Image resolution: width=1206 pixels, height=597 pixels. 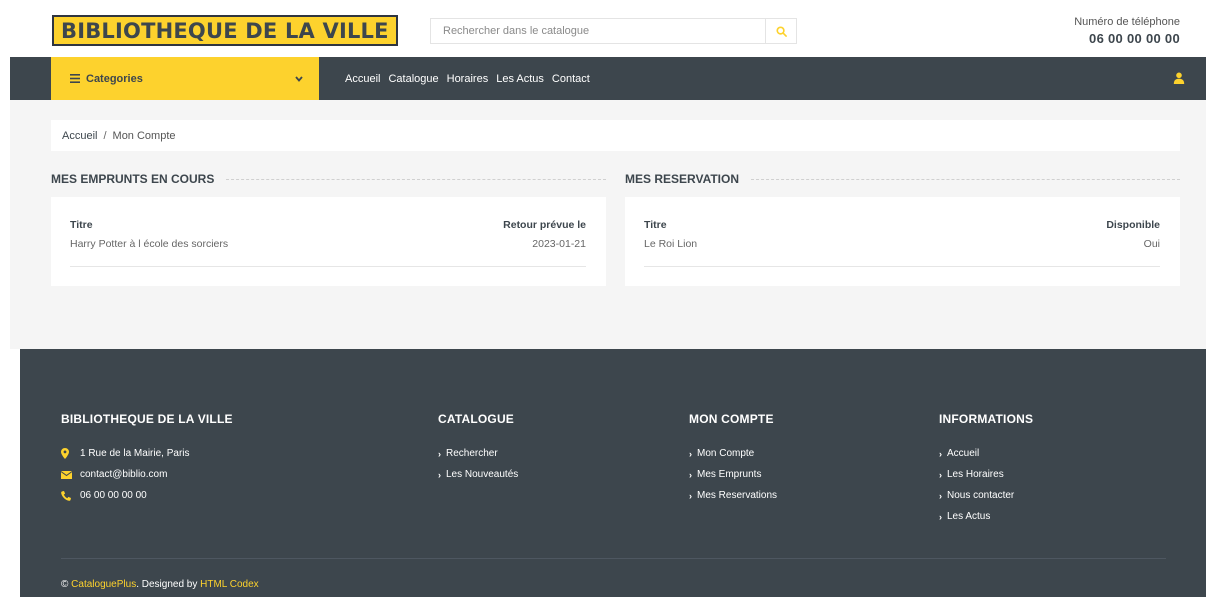 I want to click on footer-link: › Mon Compte, so click(x=733, y=453).